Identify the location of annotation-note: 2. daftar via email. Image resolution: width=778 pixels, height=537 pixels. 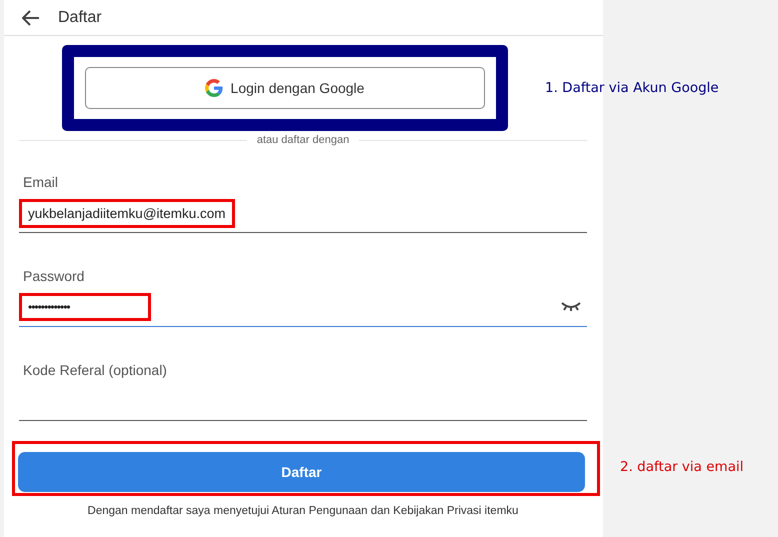
(682, 467).